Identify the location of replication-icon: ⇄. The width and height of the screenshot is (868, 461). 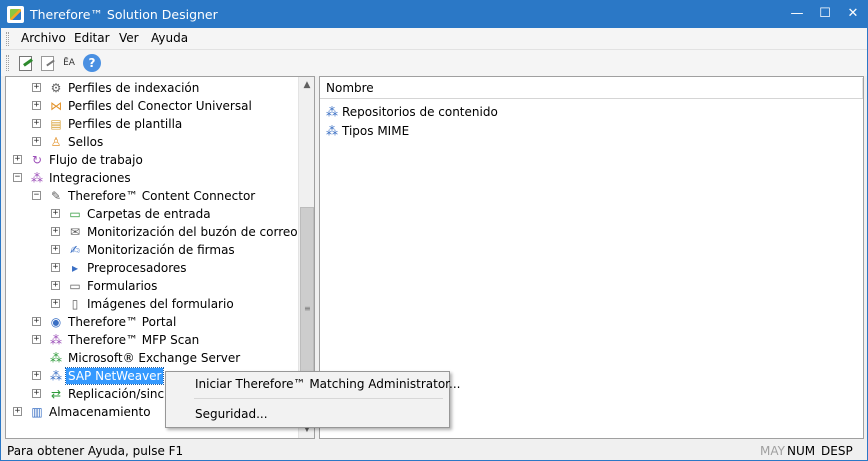
(56, 394).